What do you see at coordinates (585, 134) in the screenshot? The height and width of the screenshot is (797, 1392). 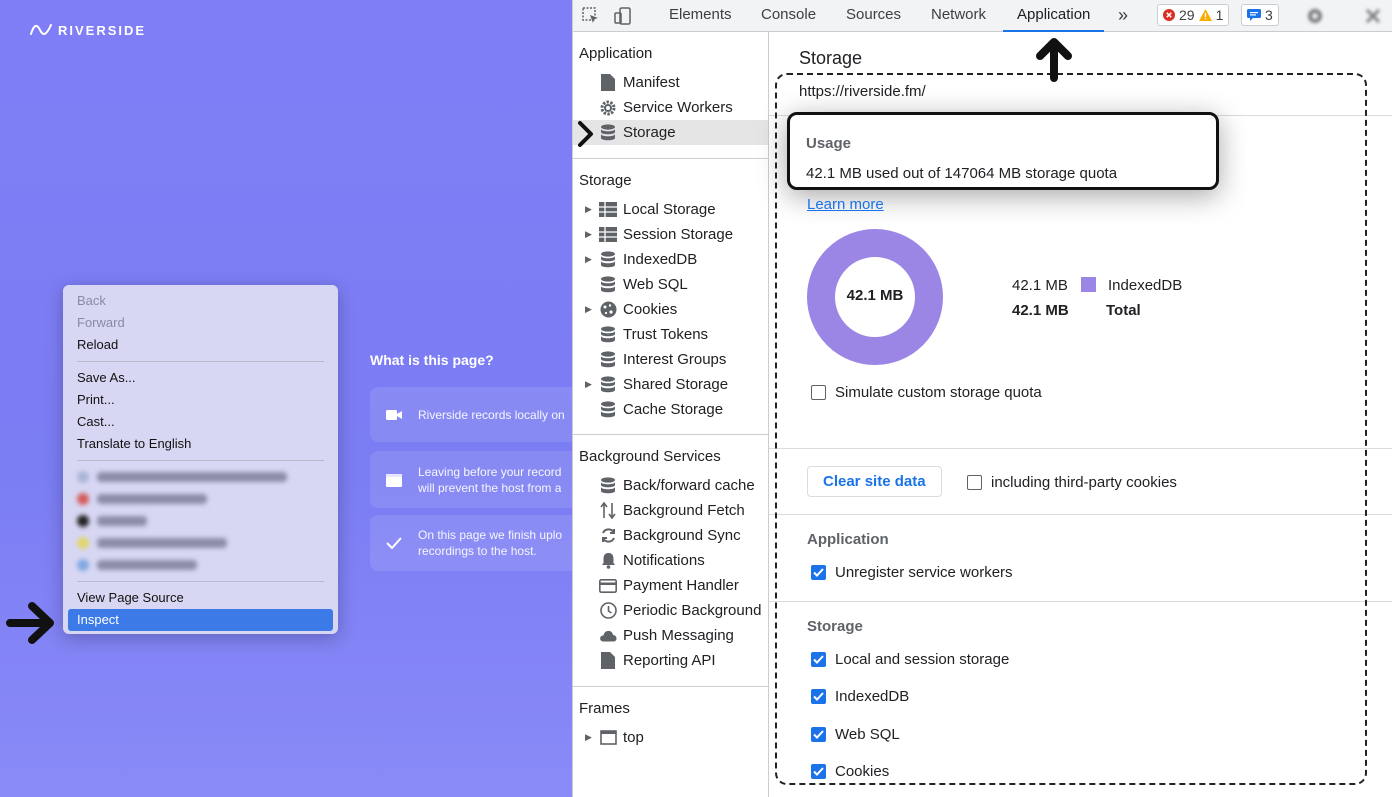 I see `chevron-pointer-icon` at bounding box center [585, 134].